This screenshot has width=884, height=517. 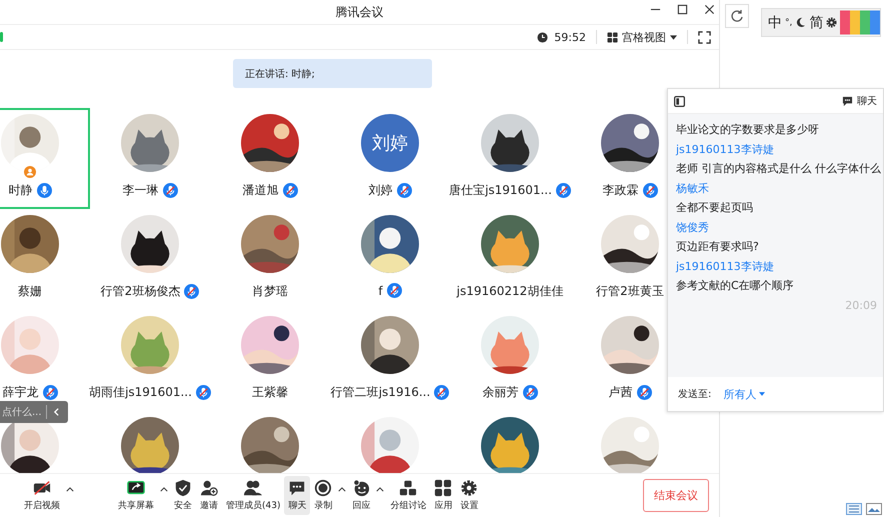 I want to click on toolbar-button: 共享屏幕, so click(x=136, y=495).